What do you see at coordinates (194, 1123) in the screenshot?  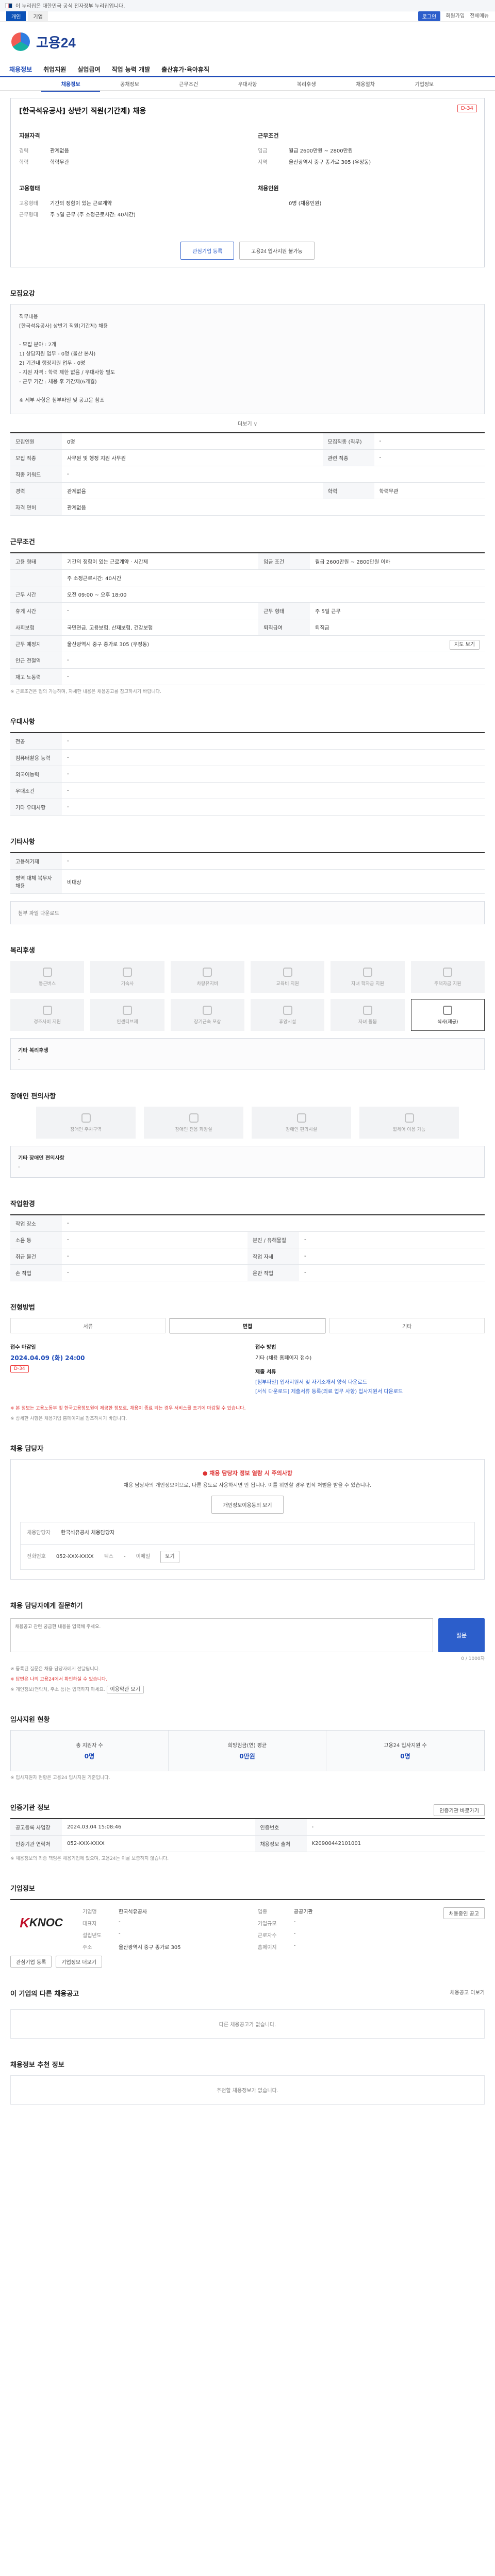 I see `disability-item: 장애인 전용 화장실` at bounding box center [194, 1123].